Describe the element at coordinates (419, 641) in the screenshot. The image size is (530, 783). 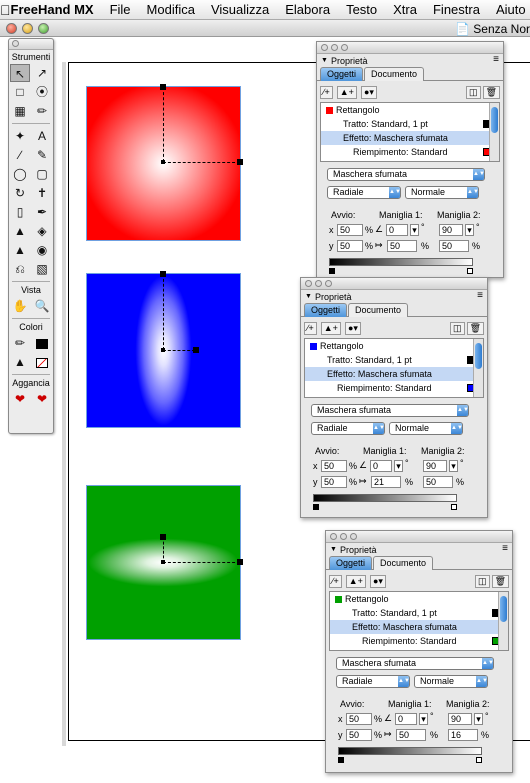
I see `list-item-fill: Riempimento: Standard` at that location.